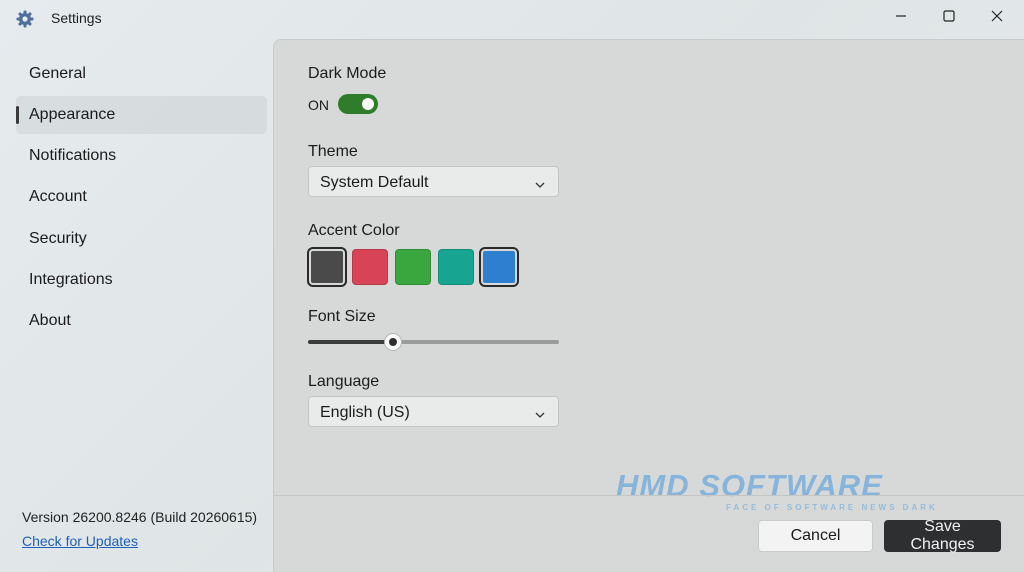 This screenshot has width=1024, height=572. Describe the element at coordinates (71, 279) in the screenshot. I see `sidebar-item-label: Integrations` at that location.